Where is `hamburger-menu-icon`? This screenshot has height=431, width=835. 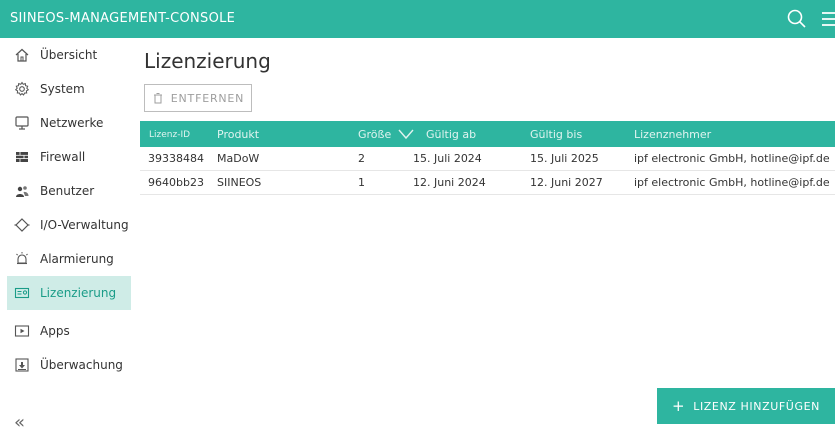 hamburger-menu-icon is located at coordinates (827, 19).